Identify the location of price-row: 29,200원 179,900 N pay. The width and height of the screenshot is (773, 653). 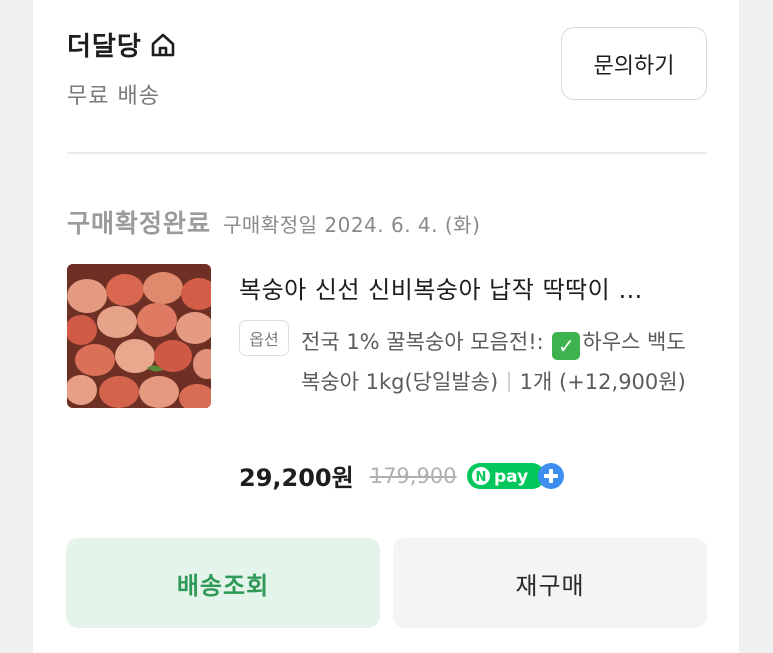
(403, 475).